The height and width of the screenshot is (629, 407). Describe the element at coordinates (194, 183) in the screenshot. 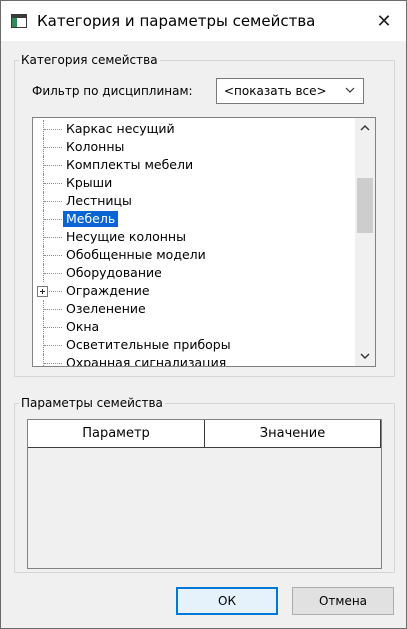

I see `tree-item: Крыши` at that location.